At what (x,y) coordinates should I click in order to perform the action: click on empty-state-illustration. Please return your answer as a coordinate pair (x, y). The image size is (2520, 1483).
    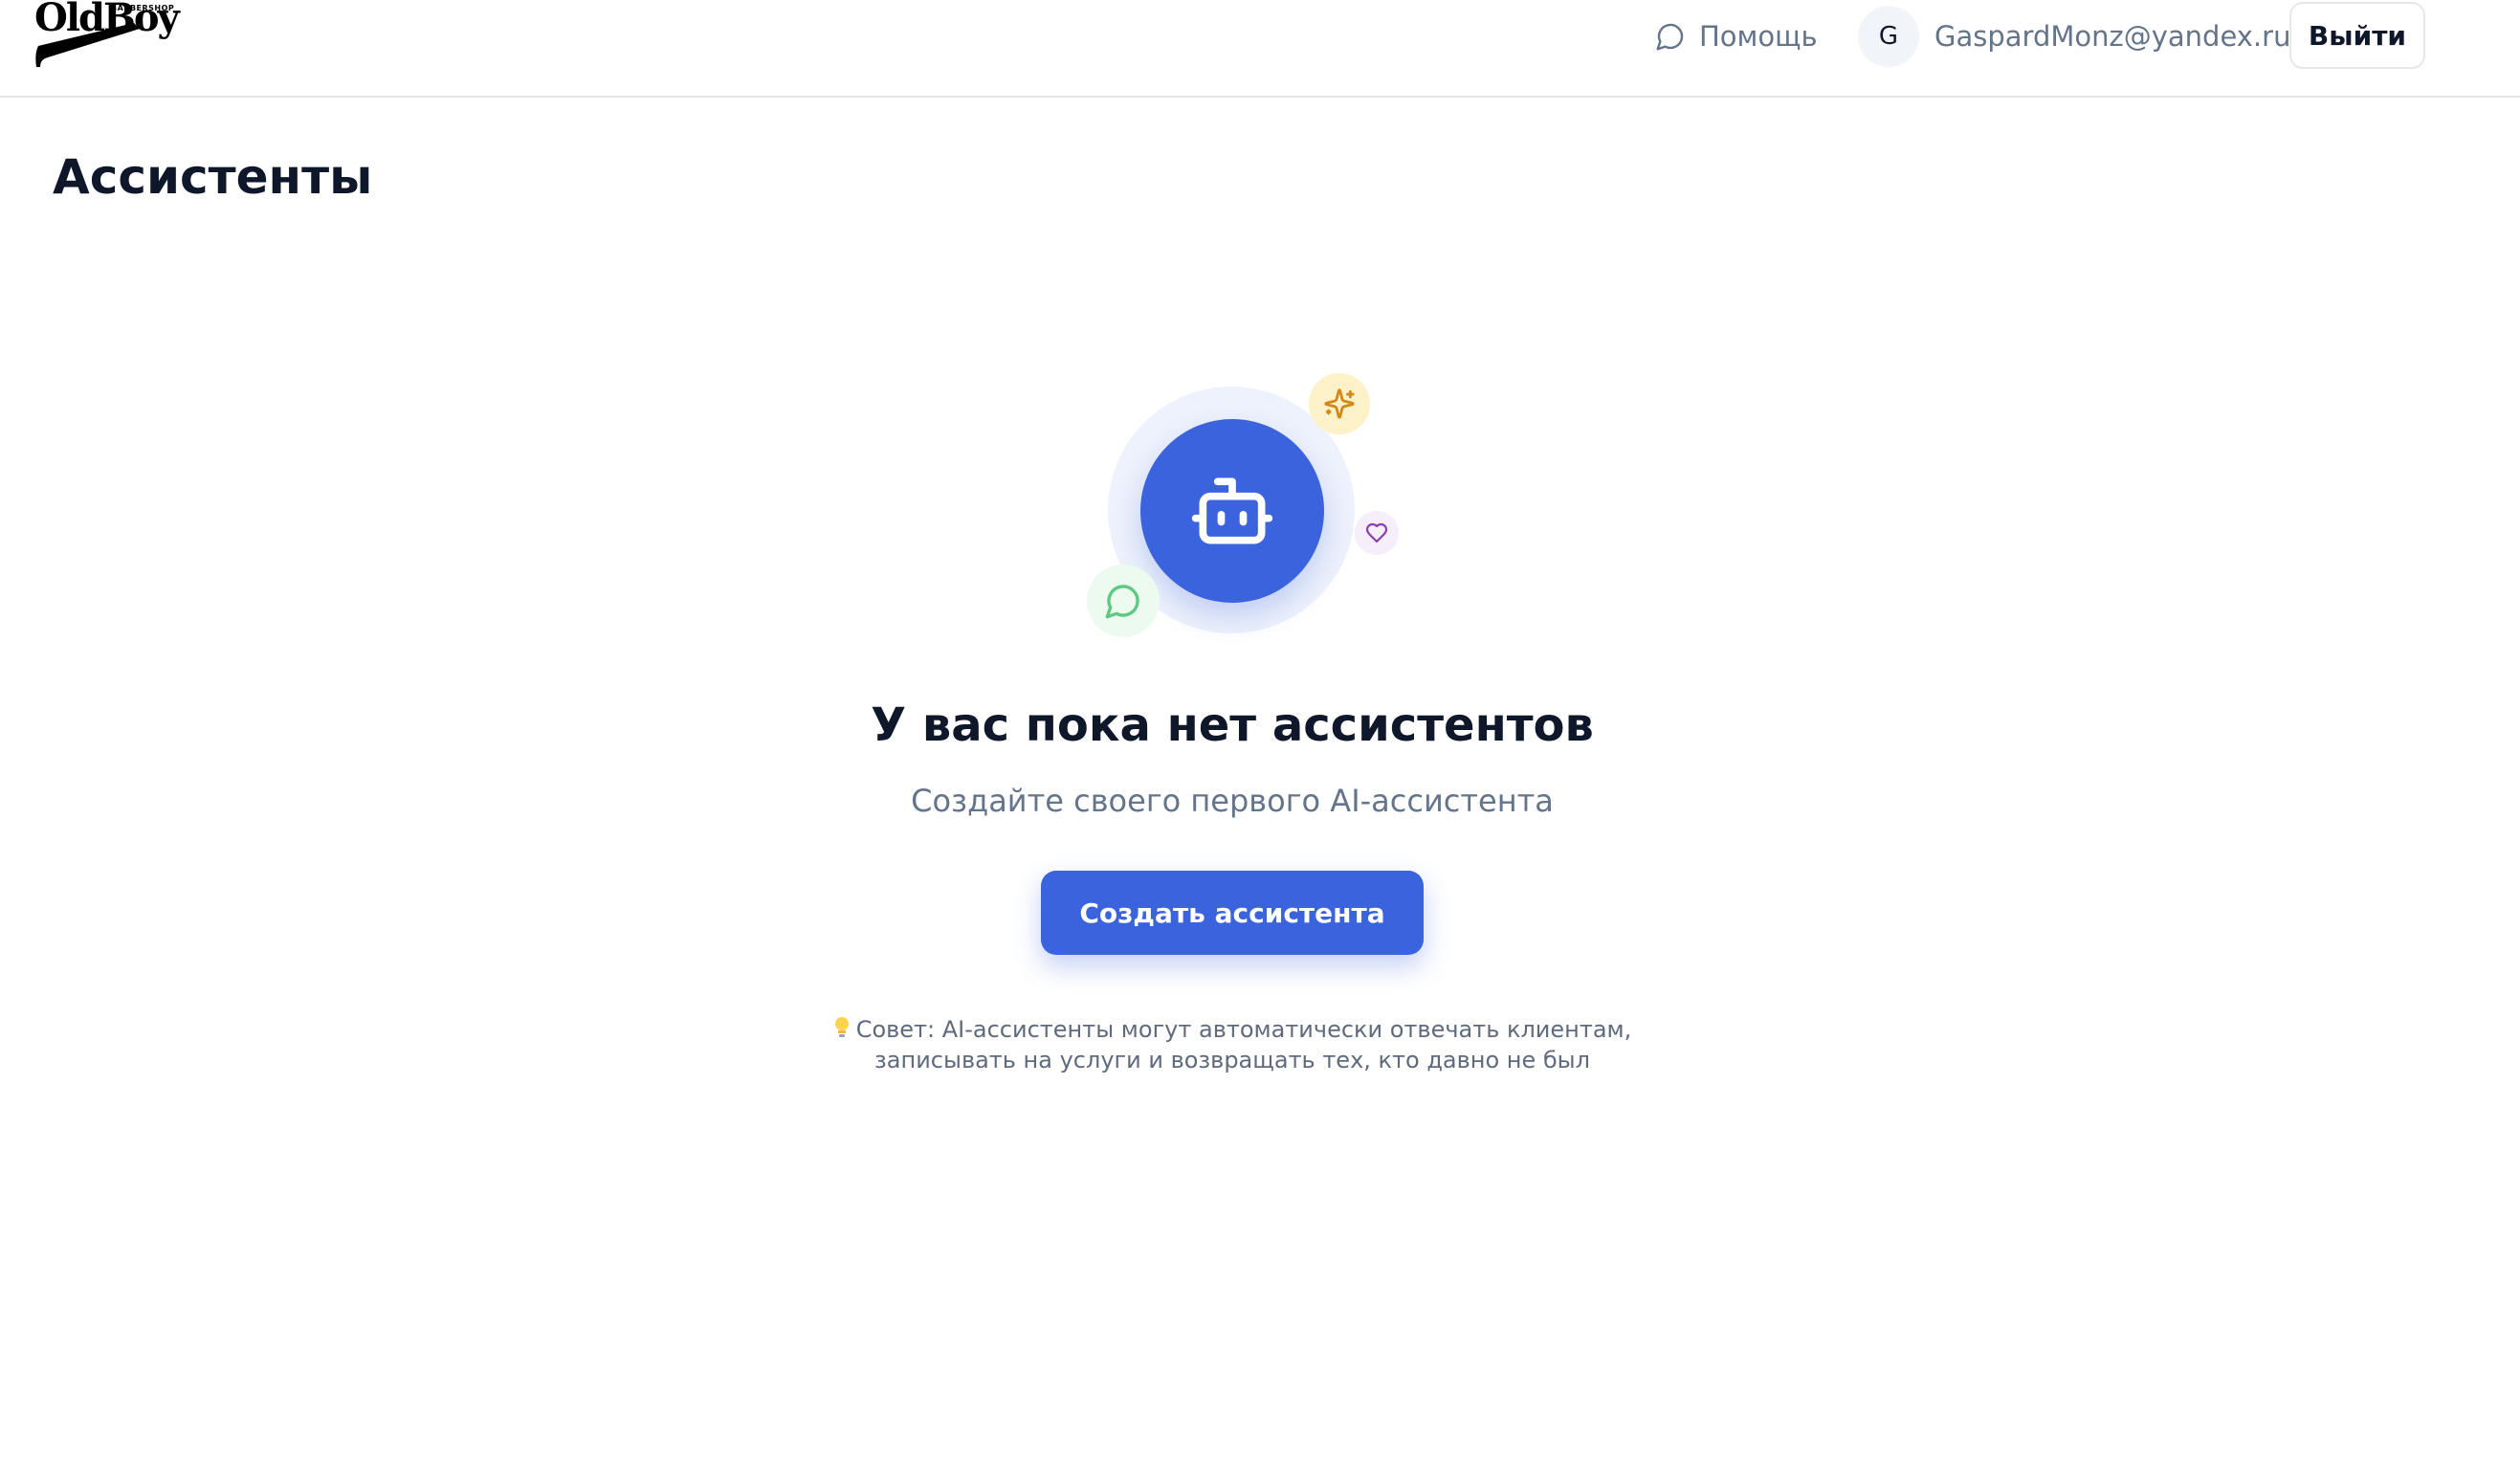
    Looking at the image, I should click on (1254, 512).